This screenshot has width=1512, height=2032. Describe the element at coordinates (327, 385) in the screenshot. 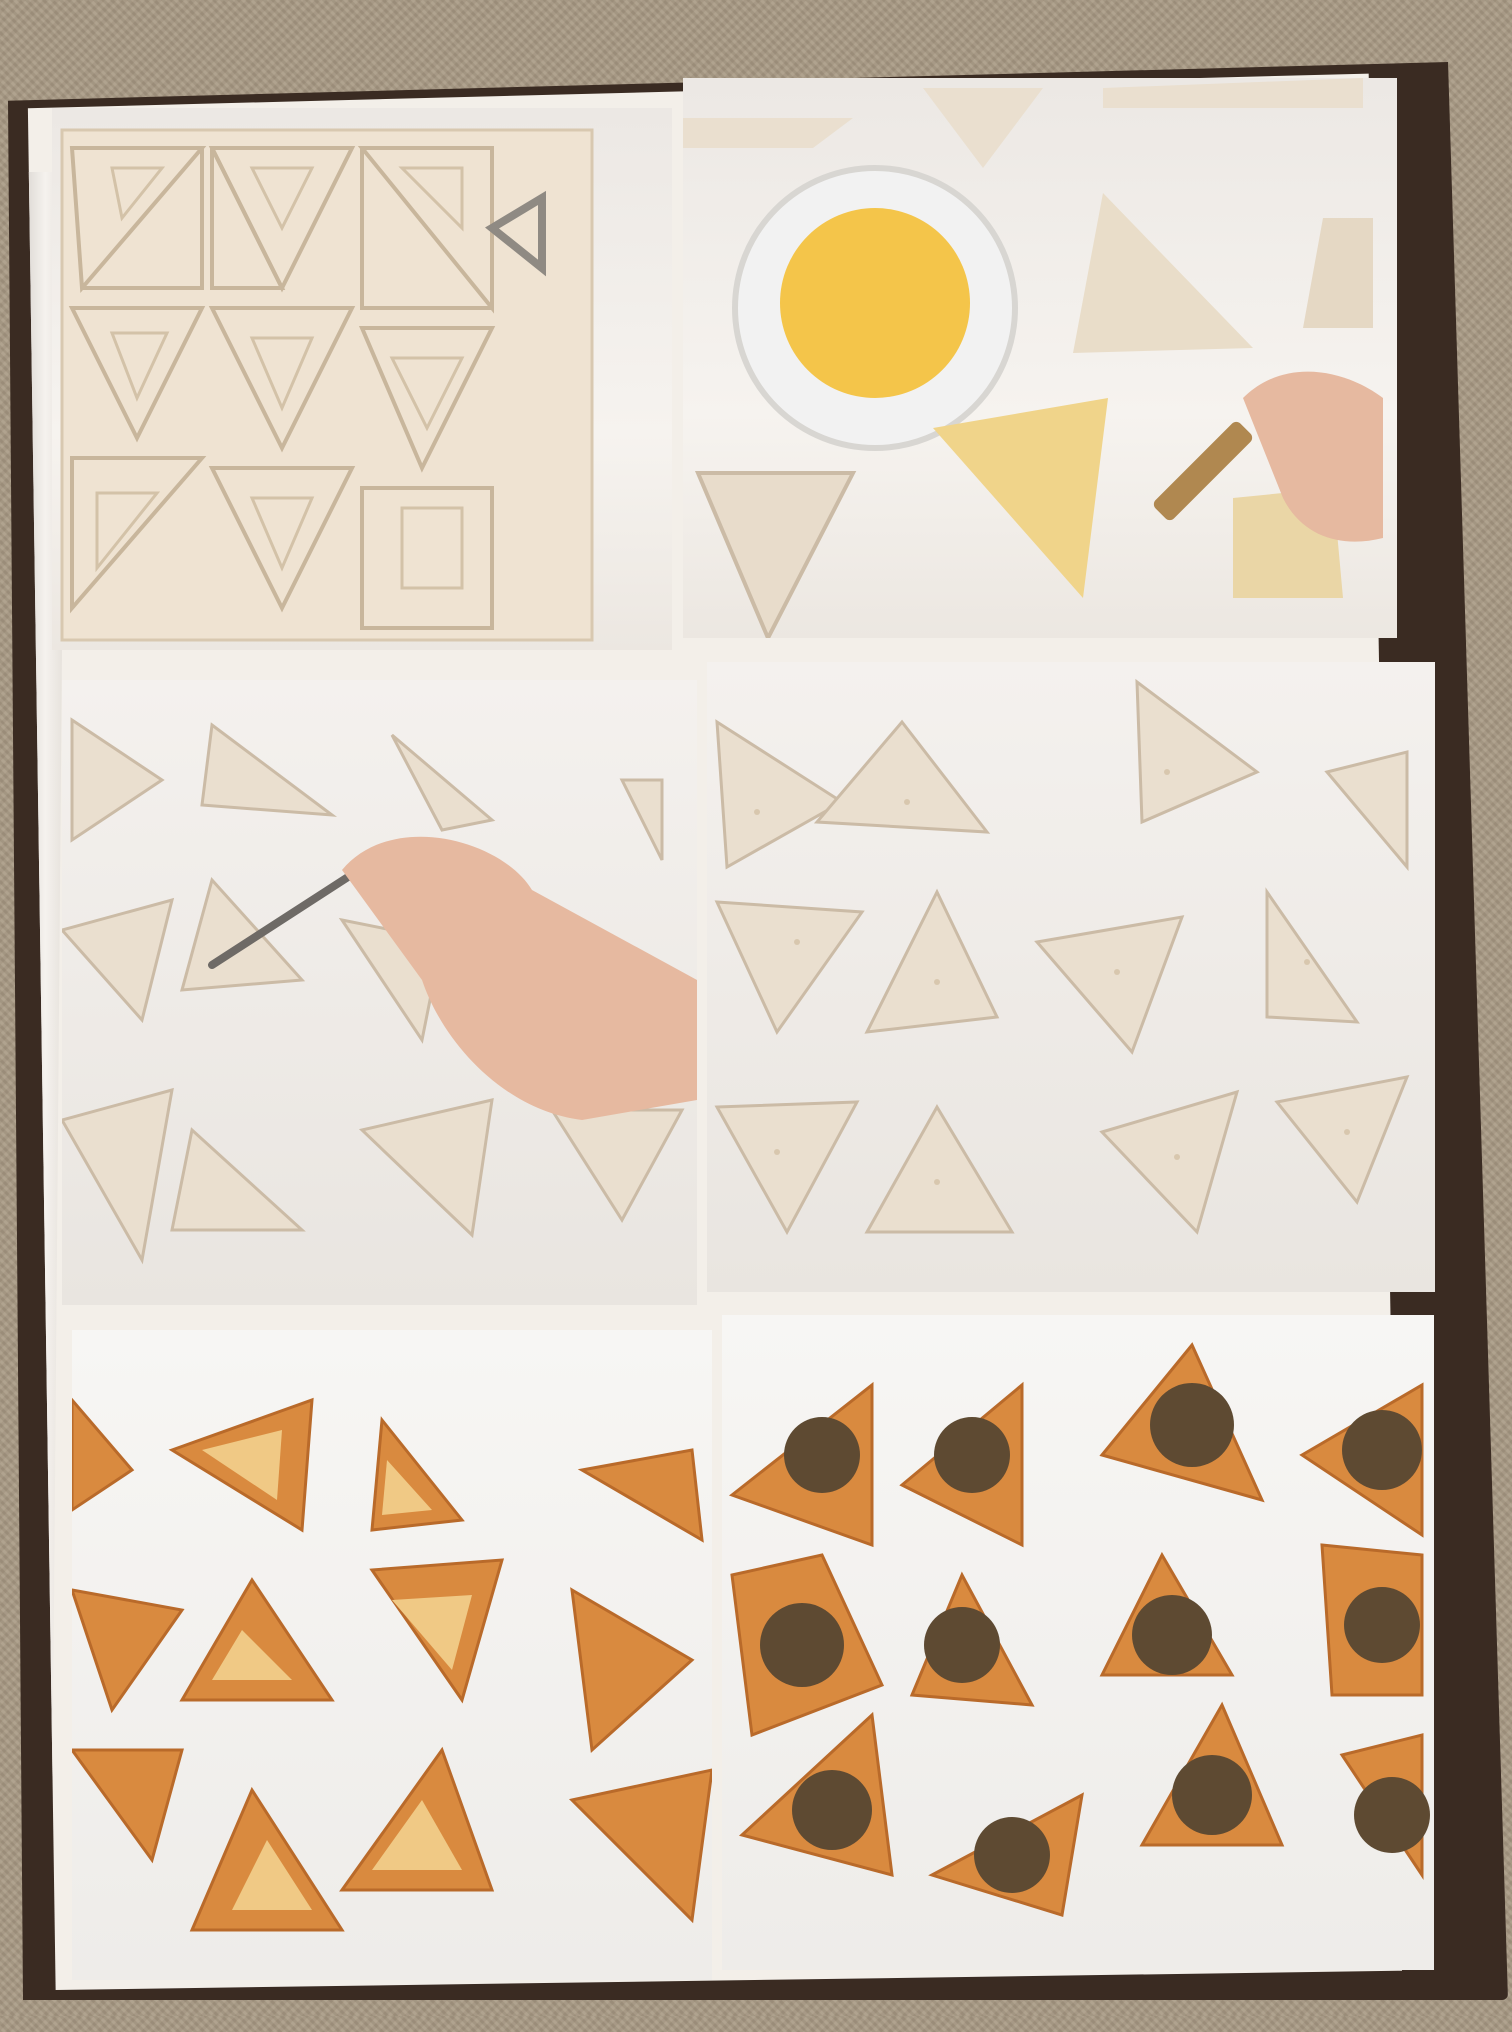

I see `dough-sheet-illustration` at that location.